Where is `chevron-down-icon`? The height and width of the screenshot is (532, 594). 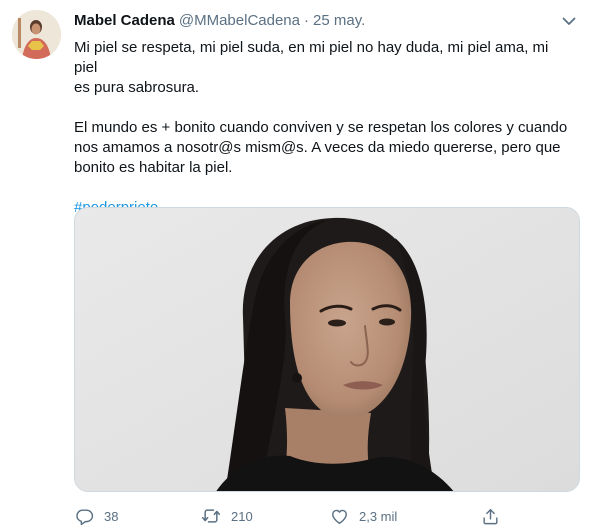 chevron-down-icon is located at coordinates (569, 21).